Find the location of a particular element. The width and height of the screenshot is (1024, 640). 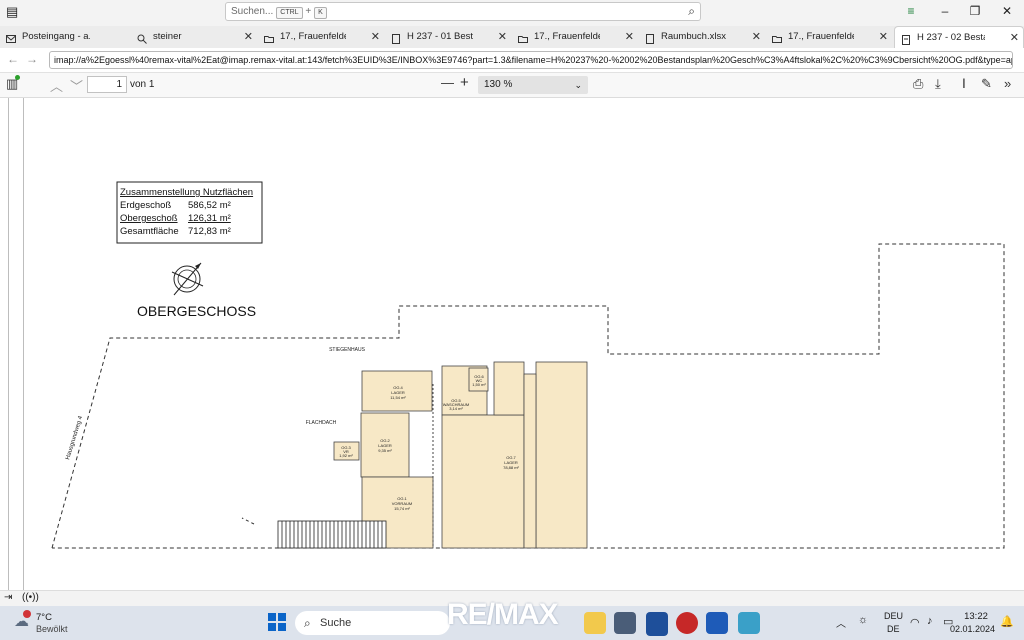

chevron-down-icon: ﹀ is located at coordinates (76, 85).